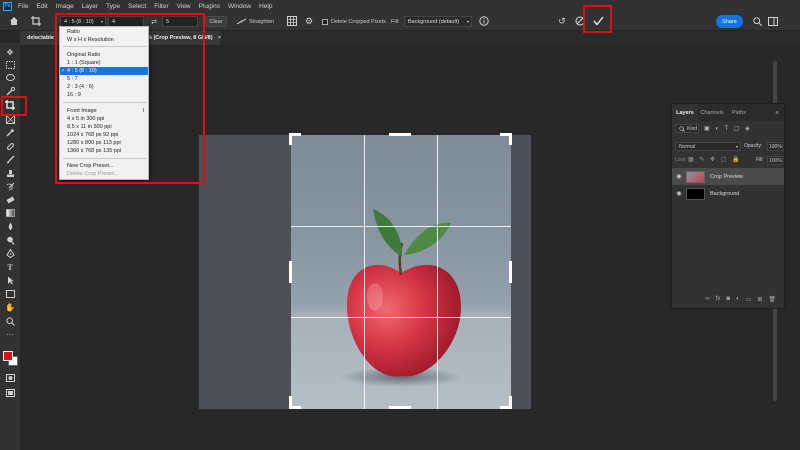 The image size is (800, 450). I want to click on type-tool-icon: T, so click(10, 267).